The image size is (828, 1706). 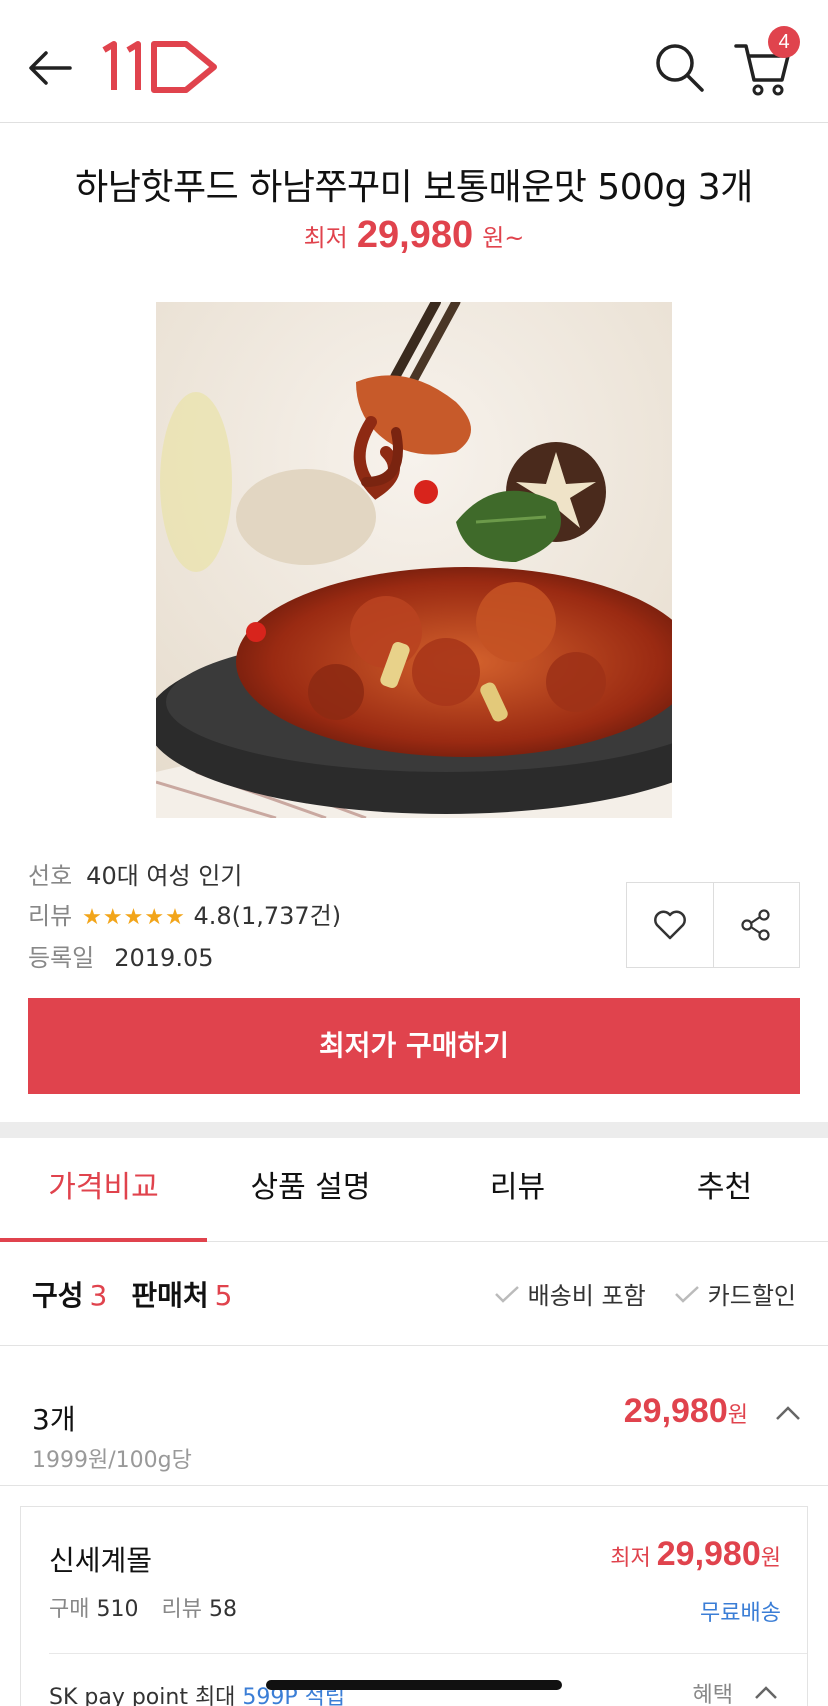 I want to click on cart-count-badge: 4, so click(x=784, y=42).